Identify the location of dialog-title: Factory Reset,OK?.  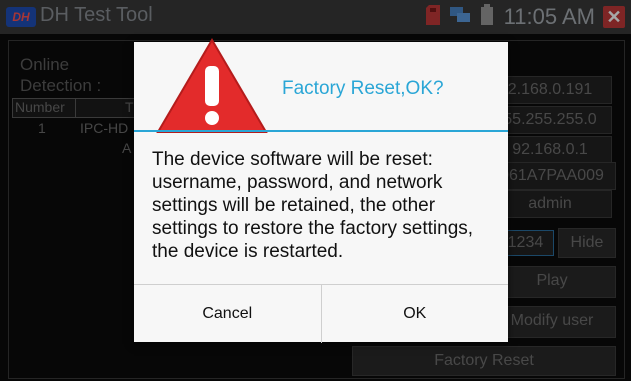
(363, 88).